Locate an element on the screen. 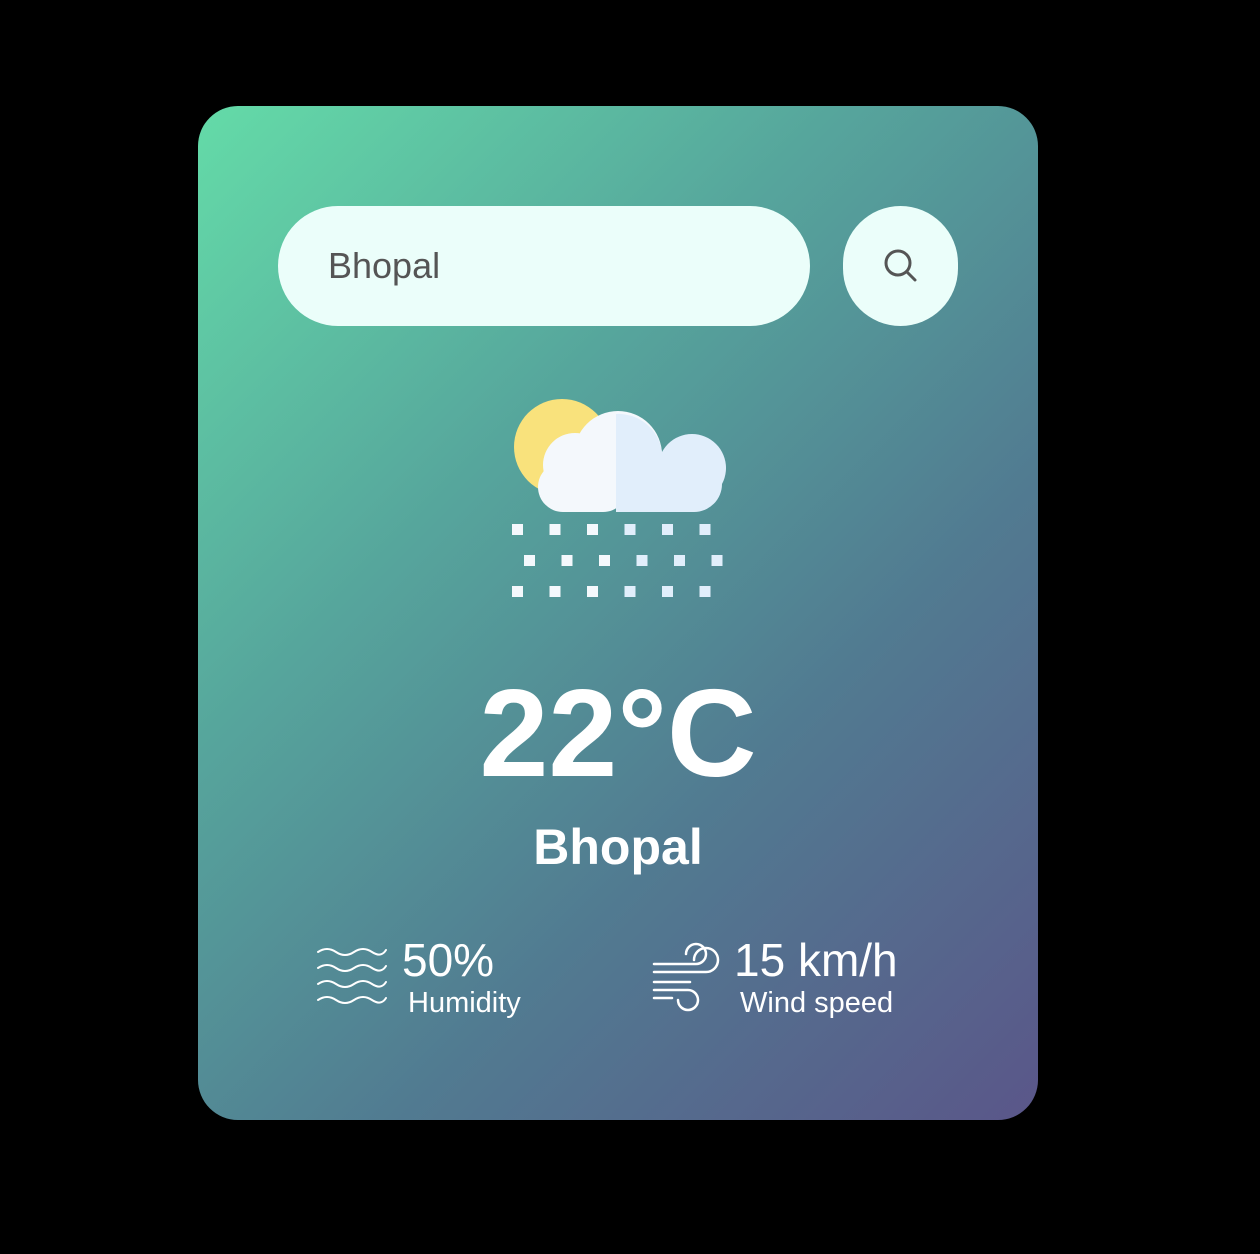 The height and width of the screenshot is (1254, 1260). wind-stat: 15 km/h Wind speed is located at coordinates (800, 979).